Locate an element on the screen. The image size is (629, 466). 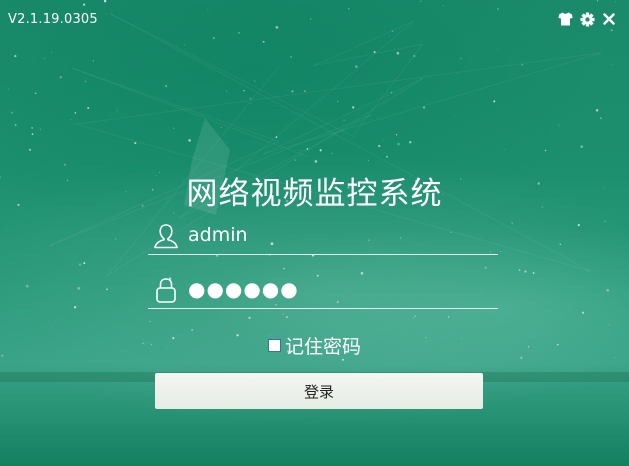
shirt-icon is located at coordinates (565, 19).